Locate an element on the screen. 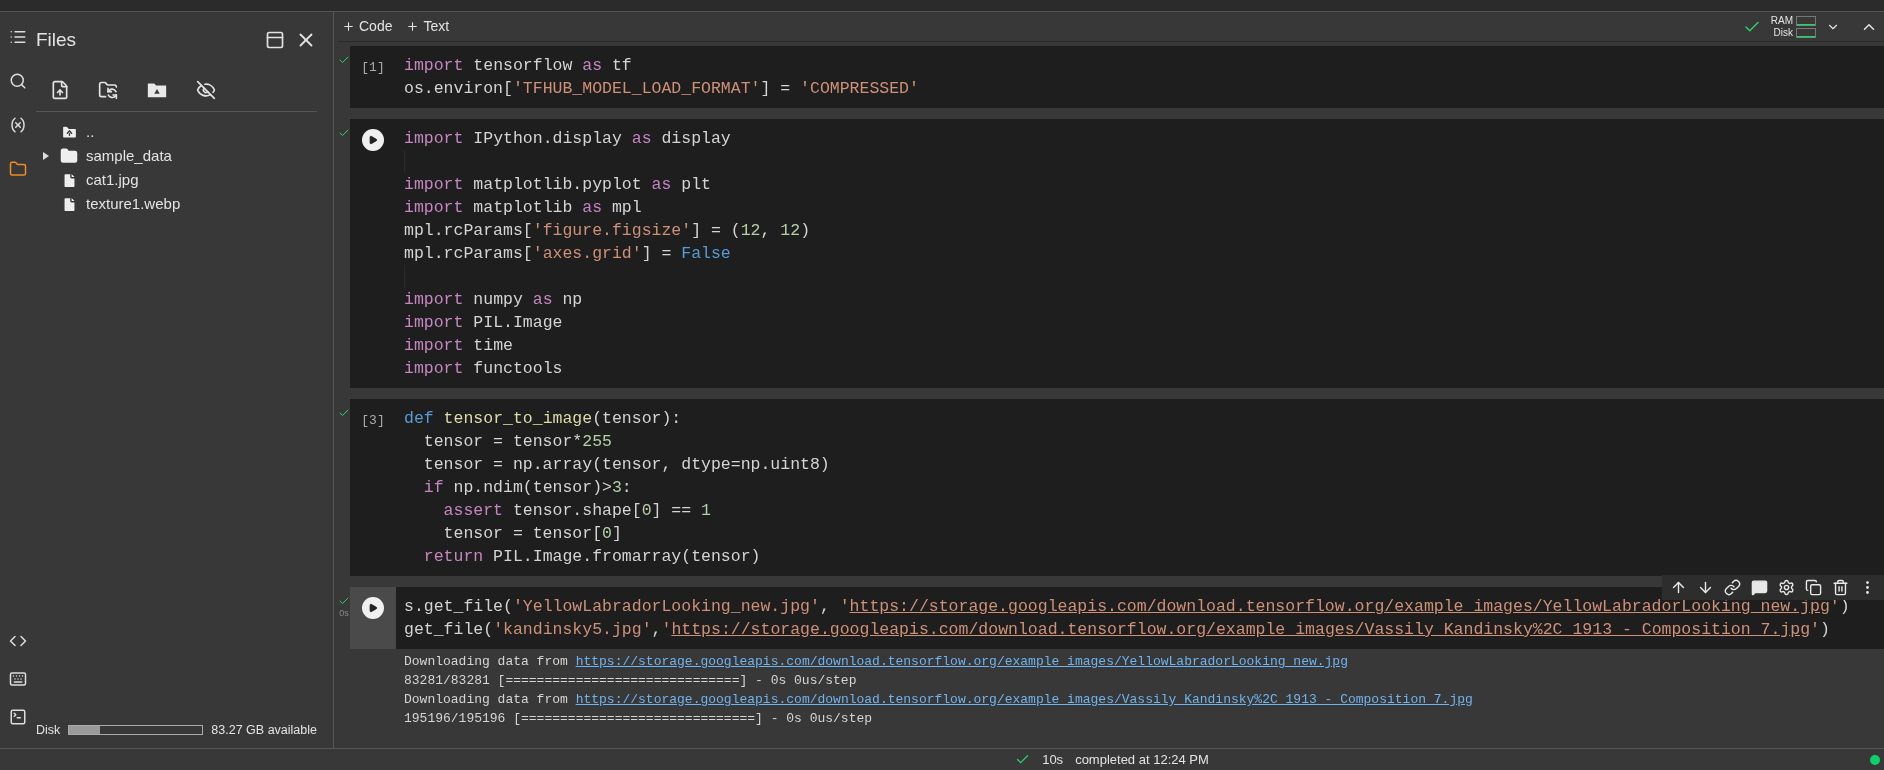 The height and width of the screenshot is (770, 1884). code-line: import IPython.display as display is located at coordinates (567, 139).